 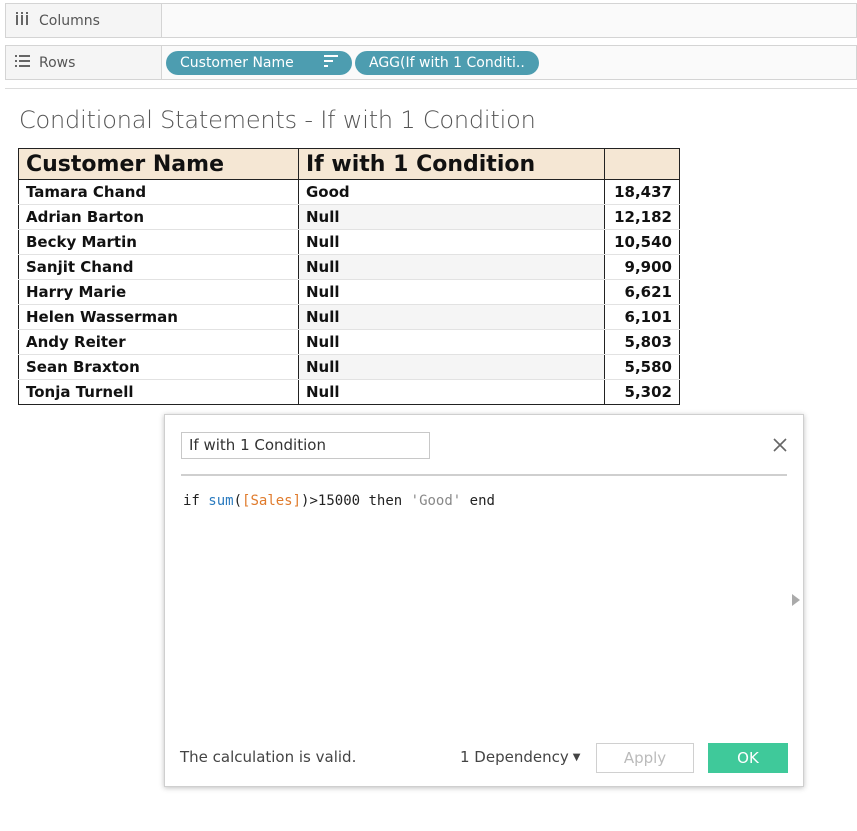 What do you see at coordinates (237, 62) in the screenshot?
I see `pill-customer-name-label: Customer Name` at bounding box center [237, 62].